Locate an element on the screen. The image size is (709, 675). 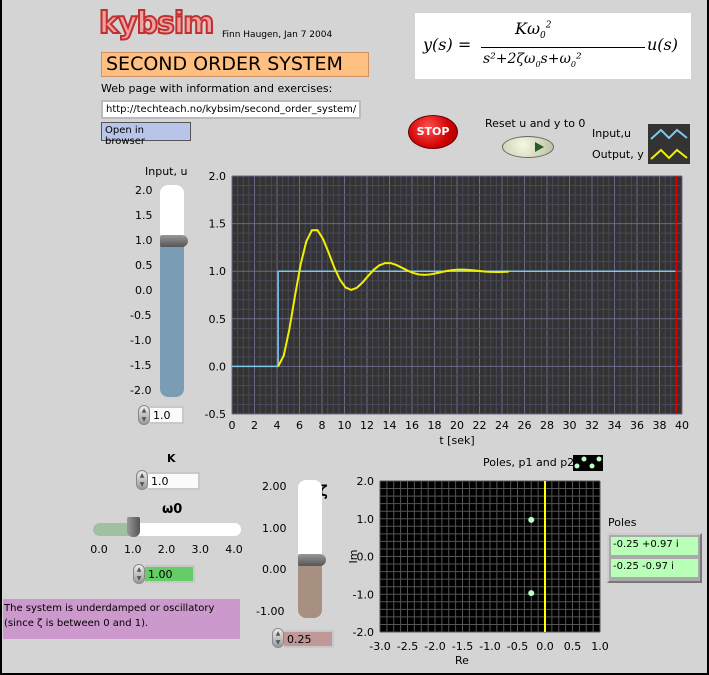
x-tick-label: 1.0 is located at coordinates (600, 646).